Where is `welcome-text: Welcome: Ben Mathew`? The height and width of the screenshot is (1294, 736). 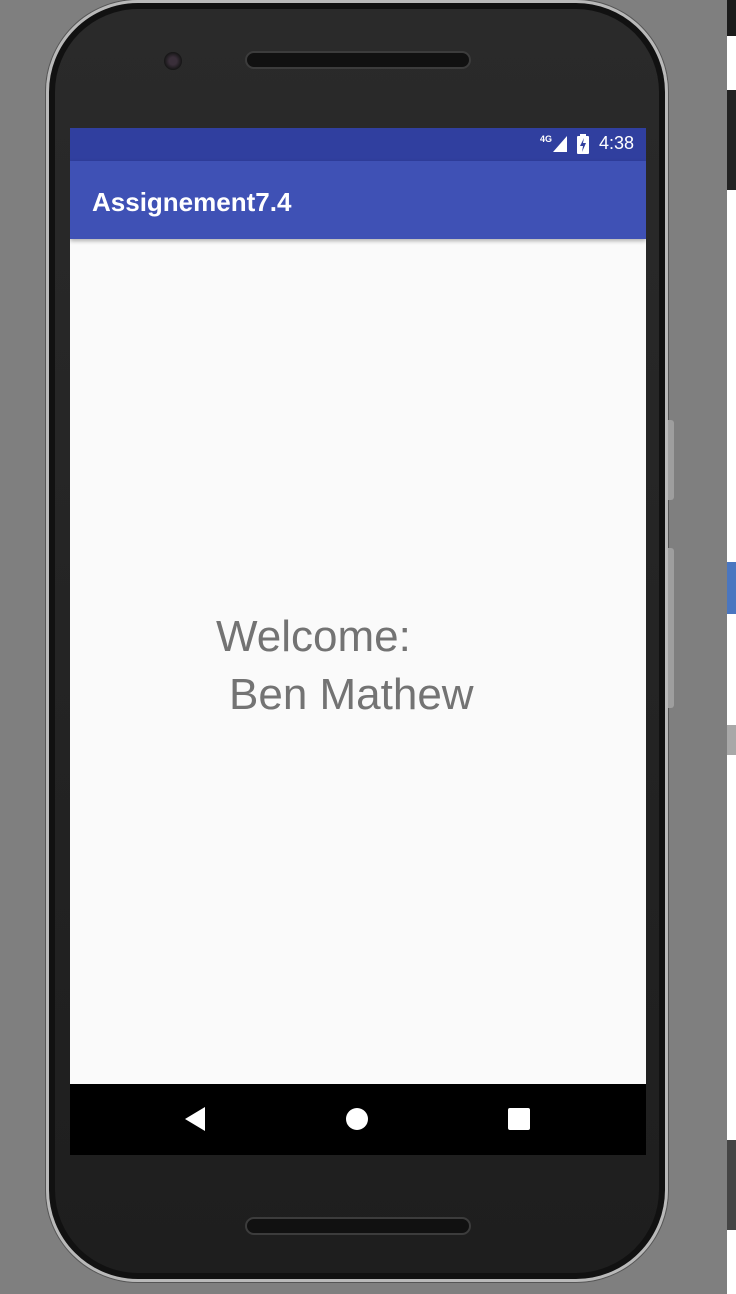 welcome-text: Welcome: Ben Mathew is located at coordinates (345, 666).